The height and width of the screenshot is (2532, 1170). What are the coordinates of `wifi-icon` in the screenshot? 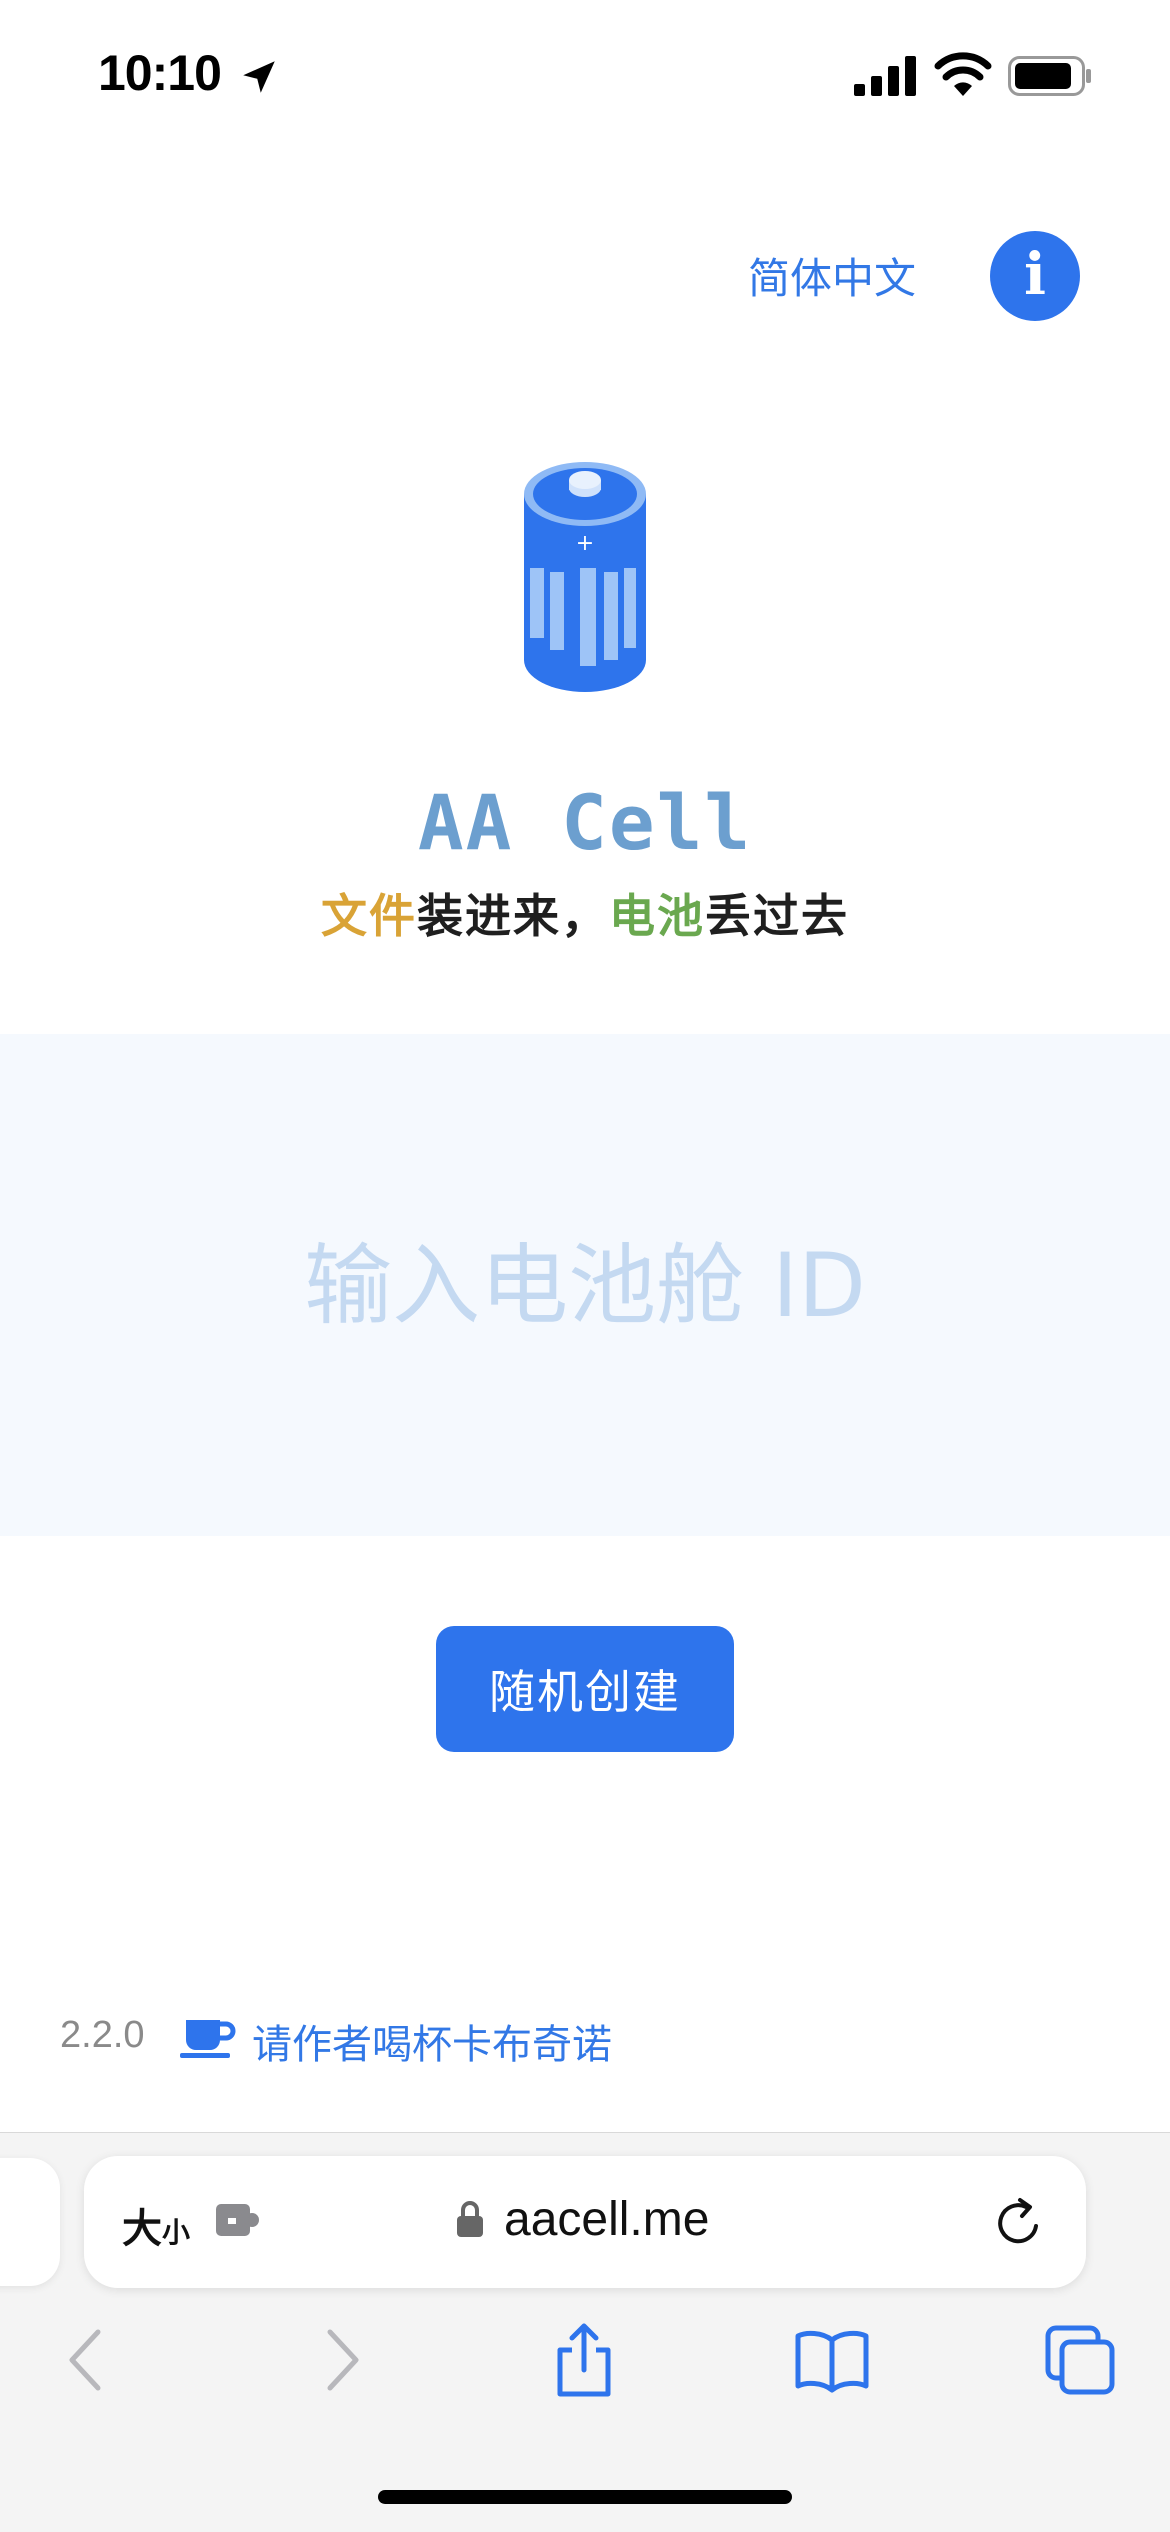 It's located at (963, 74).